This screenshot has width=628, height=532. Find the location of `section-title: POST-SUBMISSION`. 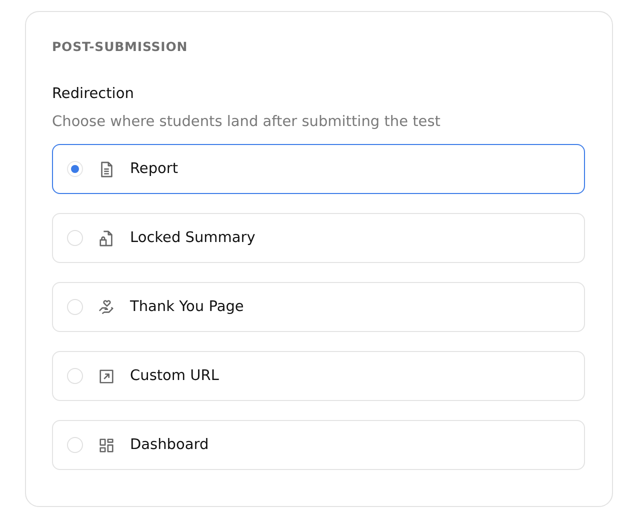

section-title: POST-SUBMISSION is located at coordinates (120, 47).